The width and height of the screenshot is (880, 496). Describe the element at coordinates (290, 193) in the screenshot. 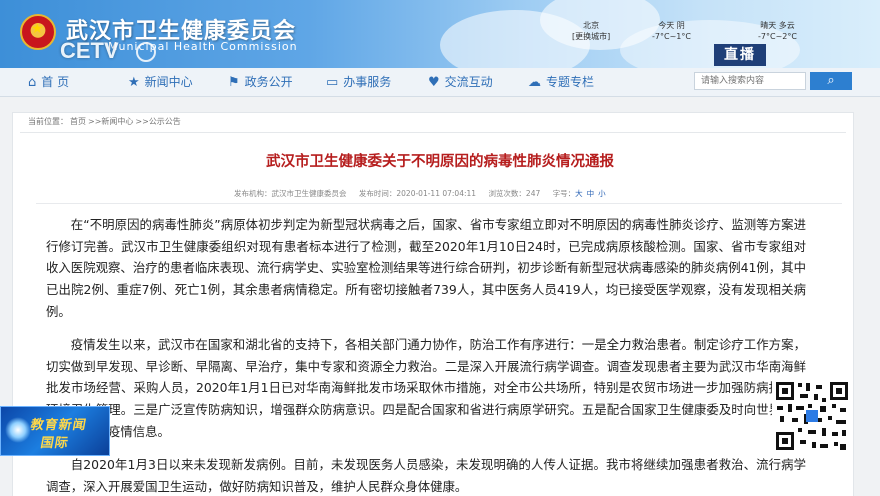

I see `meta-source: 发布机构：武汉市卫生健康委员会` at that location.